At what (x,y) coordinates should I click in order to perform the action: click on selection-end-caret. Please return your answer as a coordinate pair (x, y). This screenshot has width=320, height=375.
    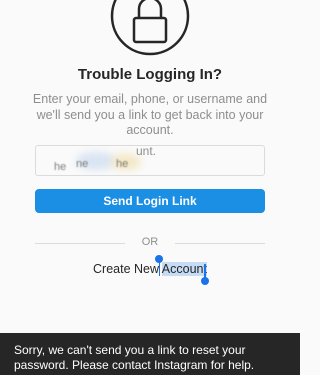
    Looking at the image, I should click on (205, 271).